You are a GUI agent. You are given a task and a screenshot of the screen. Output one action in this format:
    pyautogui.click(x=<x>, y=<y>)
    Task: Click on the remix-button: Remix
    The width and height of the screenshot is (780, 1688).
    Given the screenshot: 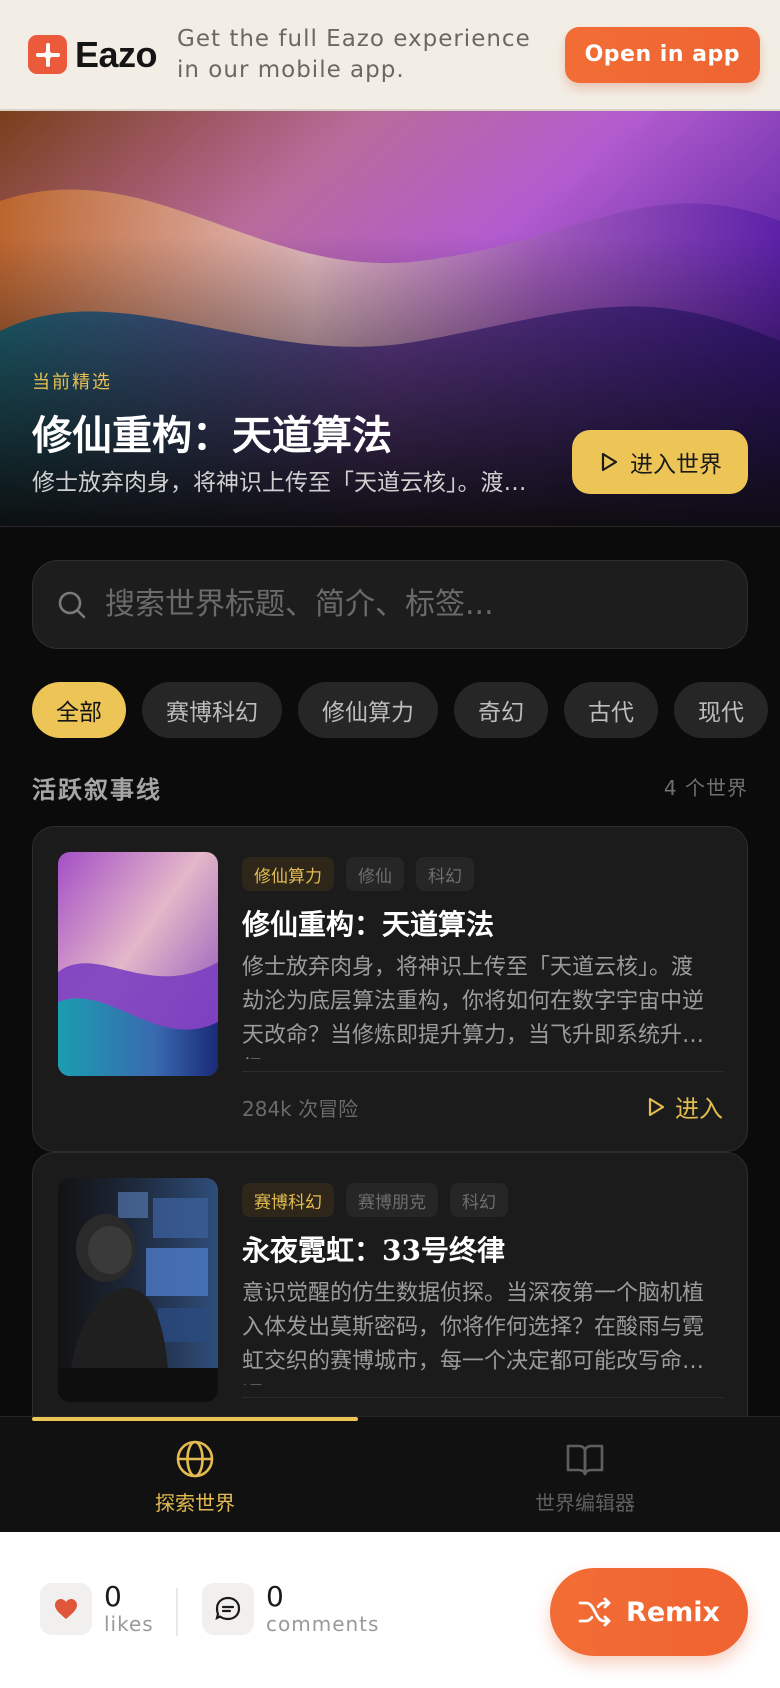 What is the action you would take?
    pyautogui.click(x=649, y=1612)
    